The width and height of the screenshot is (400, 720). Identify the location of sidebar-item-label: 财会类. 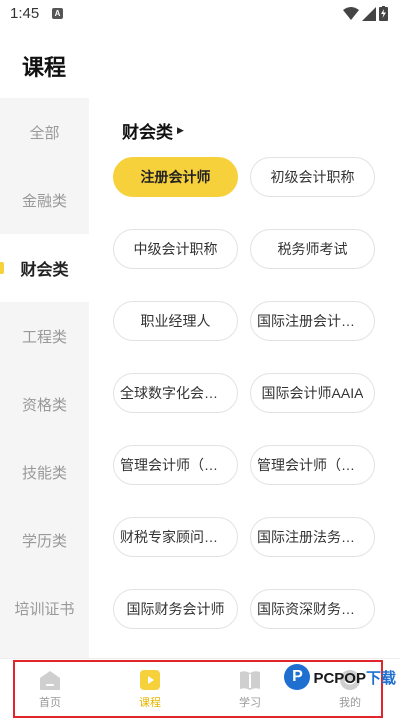
(44, 270).